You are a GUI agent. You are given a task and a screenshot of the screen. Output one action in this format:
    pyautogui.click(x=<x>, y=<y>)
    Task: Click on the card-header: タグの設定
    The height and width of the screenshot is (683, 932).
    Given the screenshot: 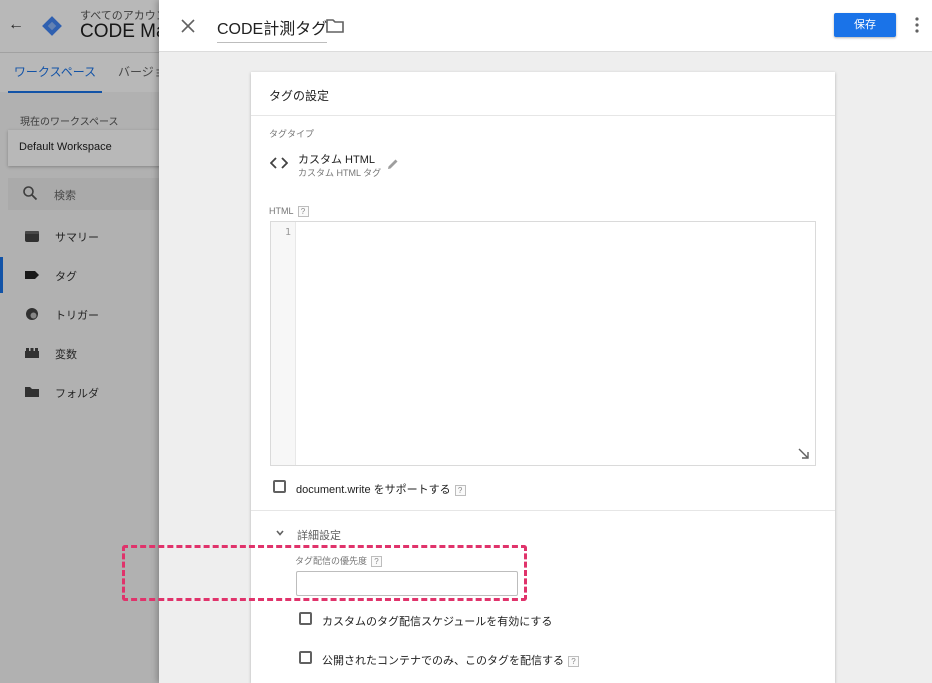 What is the action you would take?
    pyautogui.click(x=543, y=94)
    